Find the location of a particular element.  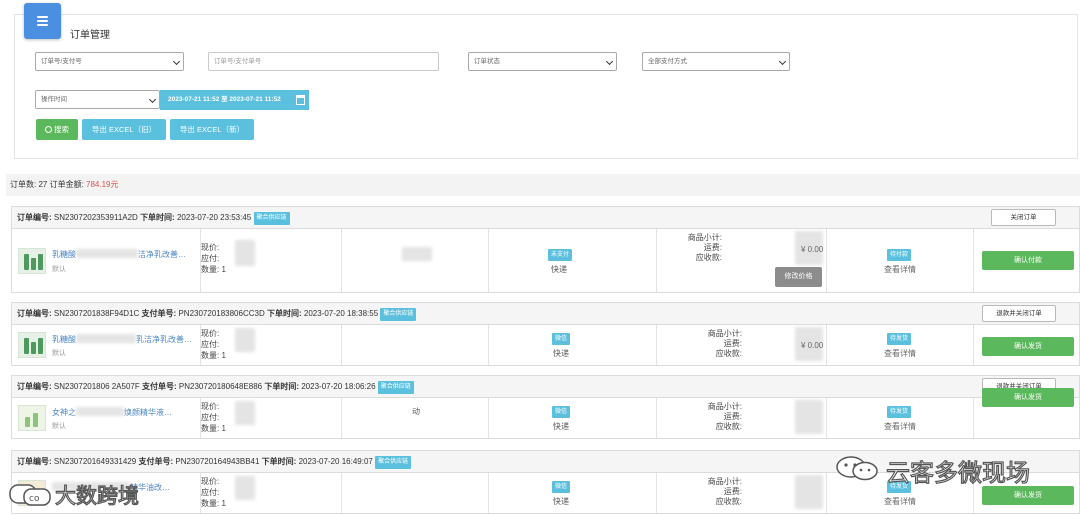

order-time: 2023-07-20 18:06:26 is located at coordinates (338, 386).